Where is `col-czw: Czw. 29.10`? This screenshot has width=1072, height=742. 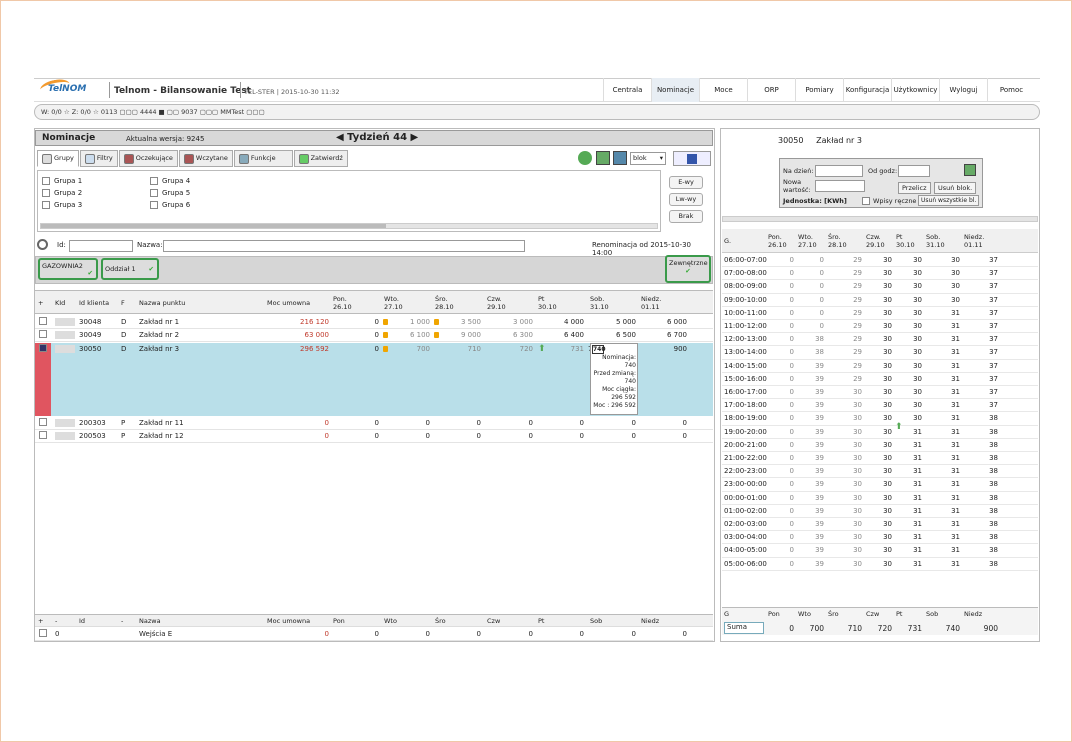 col-czw: Czw. 29.10 is located at coordinates (496, 303).